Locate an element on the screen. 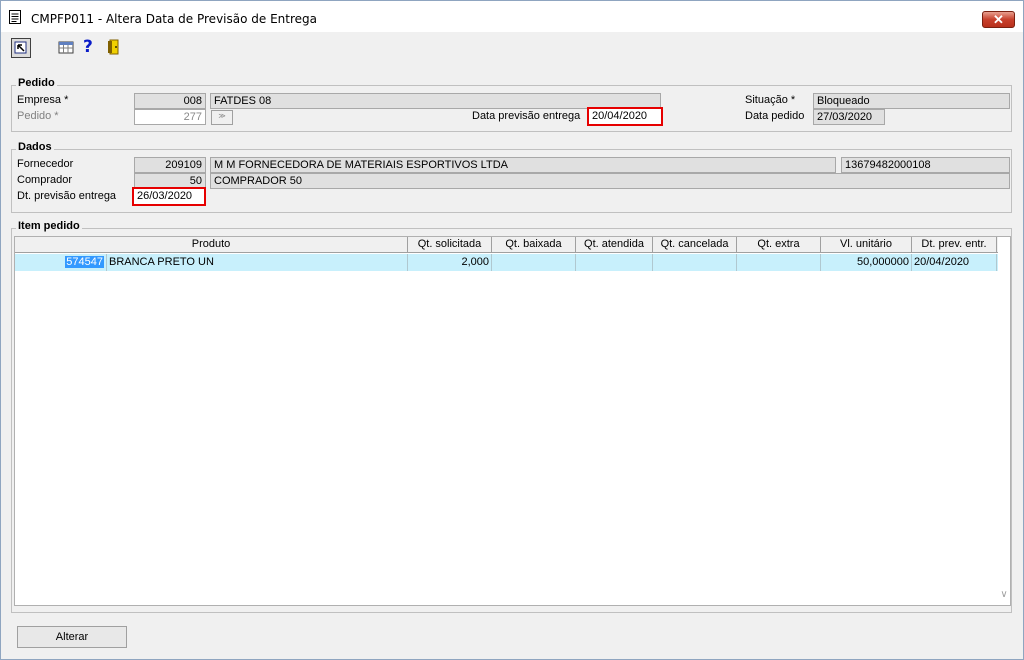 Image resolution: width=1024 pixels, height=660 pixels. col-vl-unitario: Vl. unitário is located at coordinates (866, 245).